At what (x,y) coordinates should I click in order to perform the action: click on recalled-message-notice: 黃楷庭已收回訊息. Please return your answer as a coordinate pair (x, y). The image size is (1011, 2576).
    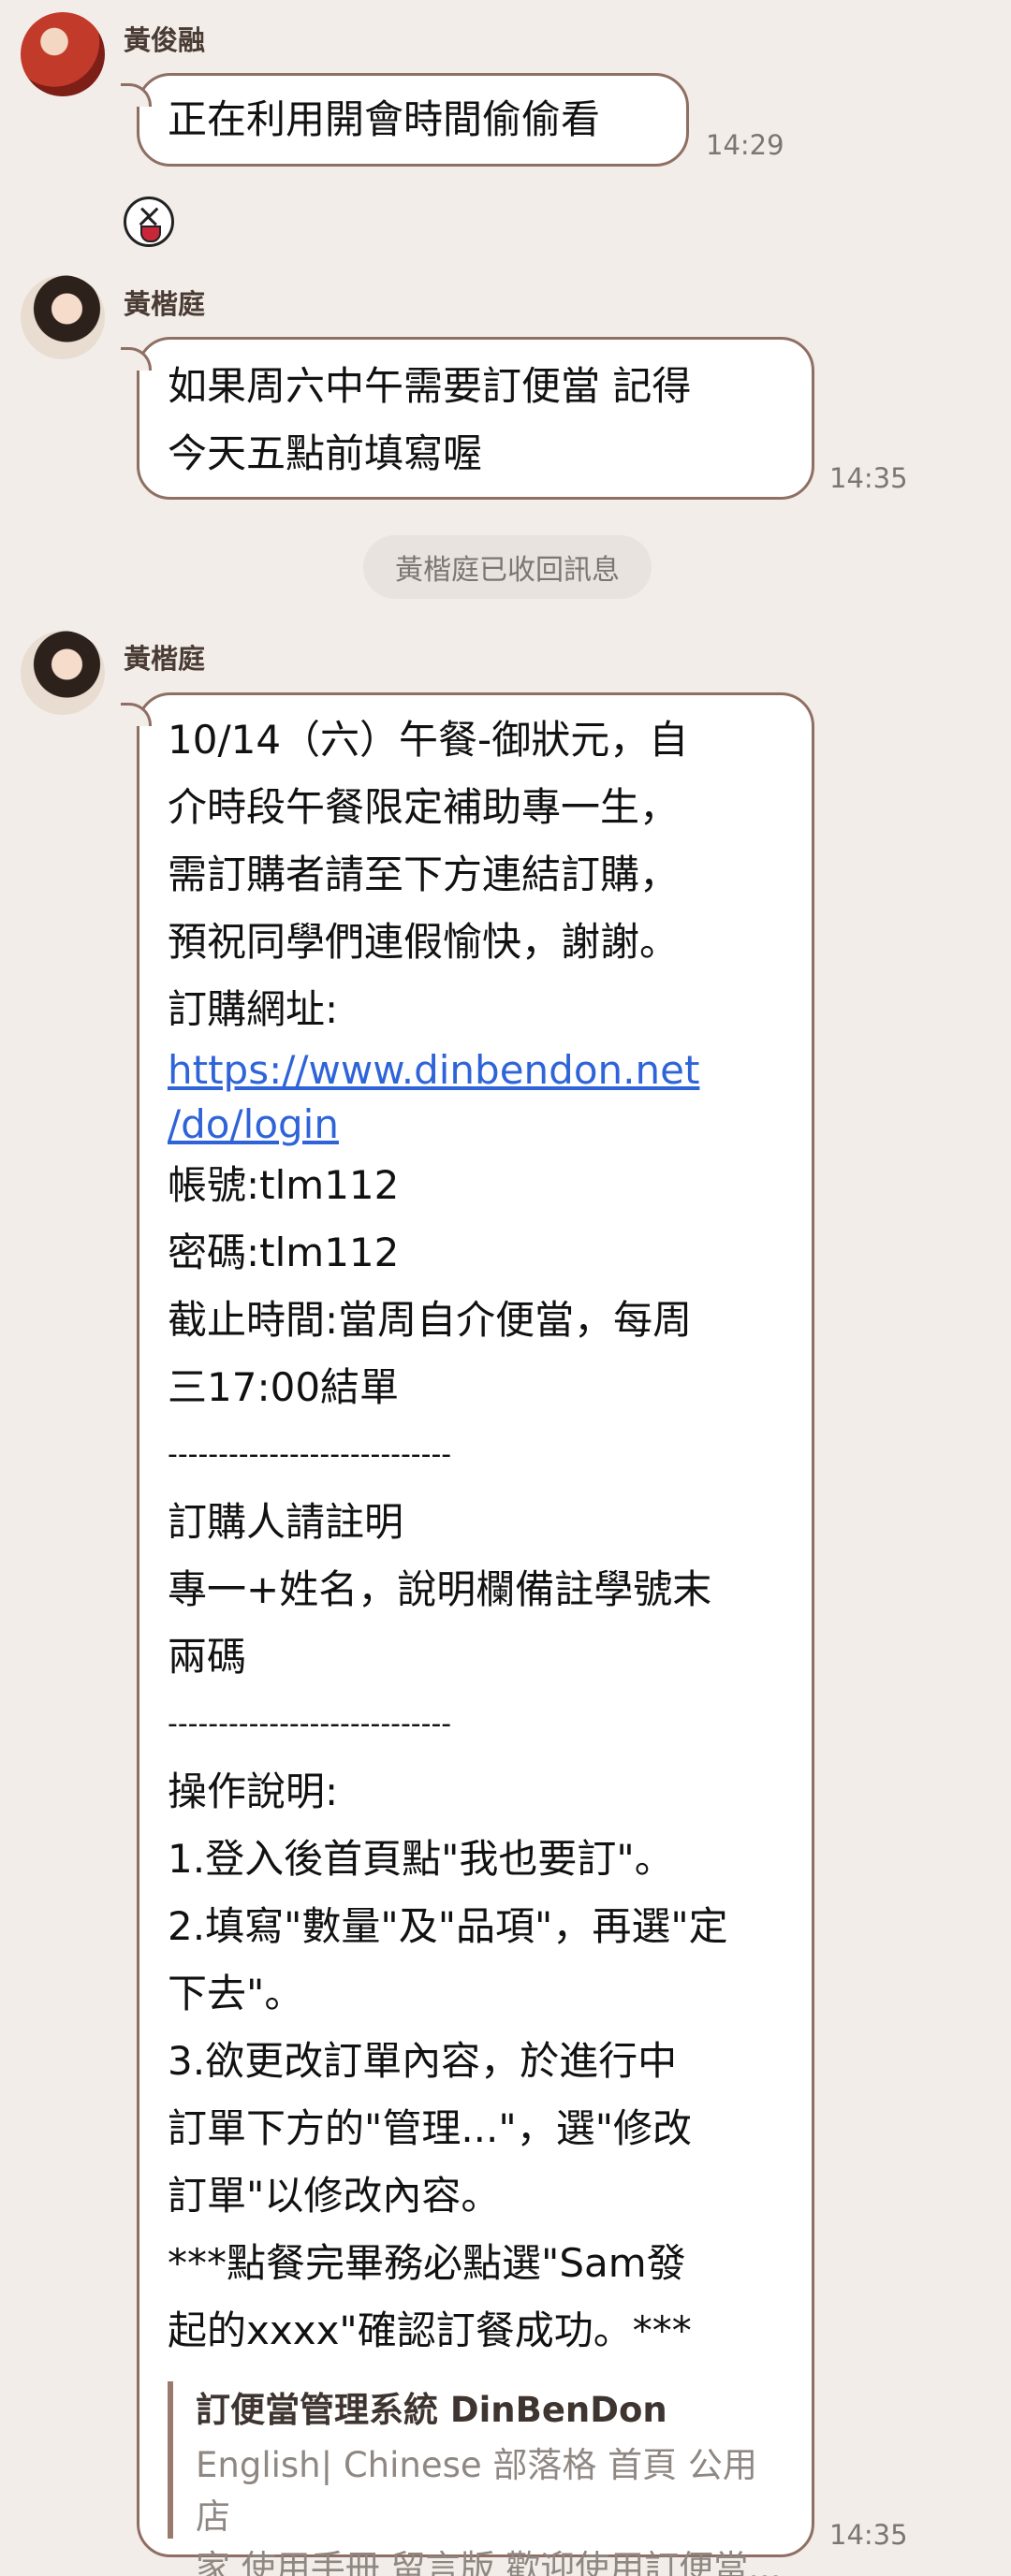
    Looking at the image, I should click on (507, 567).